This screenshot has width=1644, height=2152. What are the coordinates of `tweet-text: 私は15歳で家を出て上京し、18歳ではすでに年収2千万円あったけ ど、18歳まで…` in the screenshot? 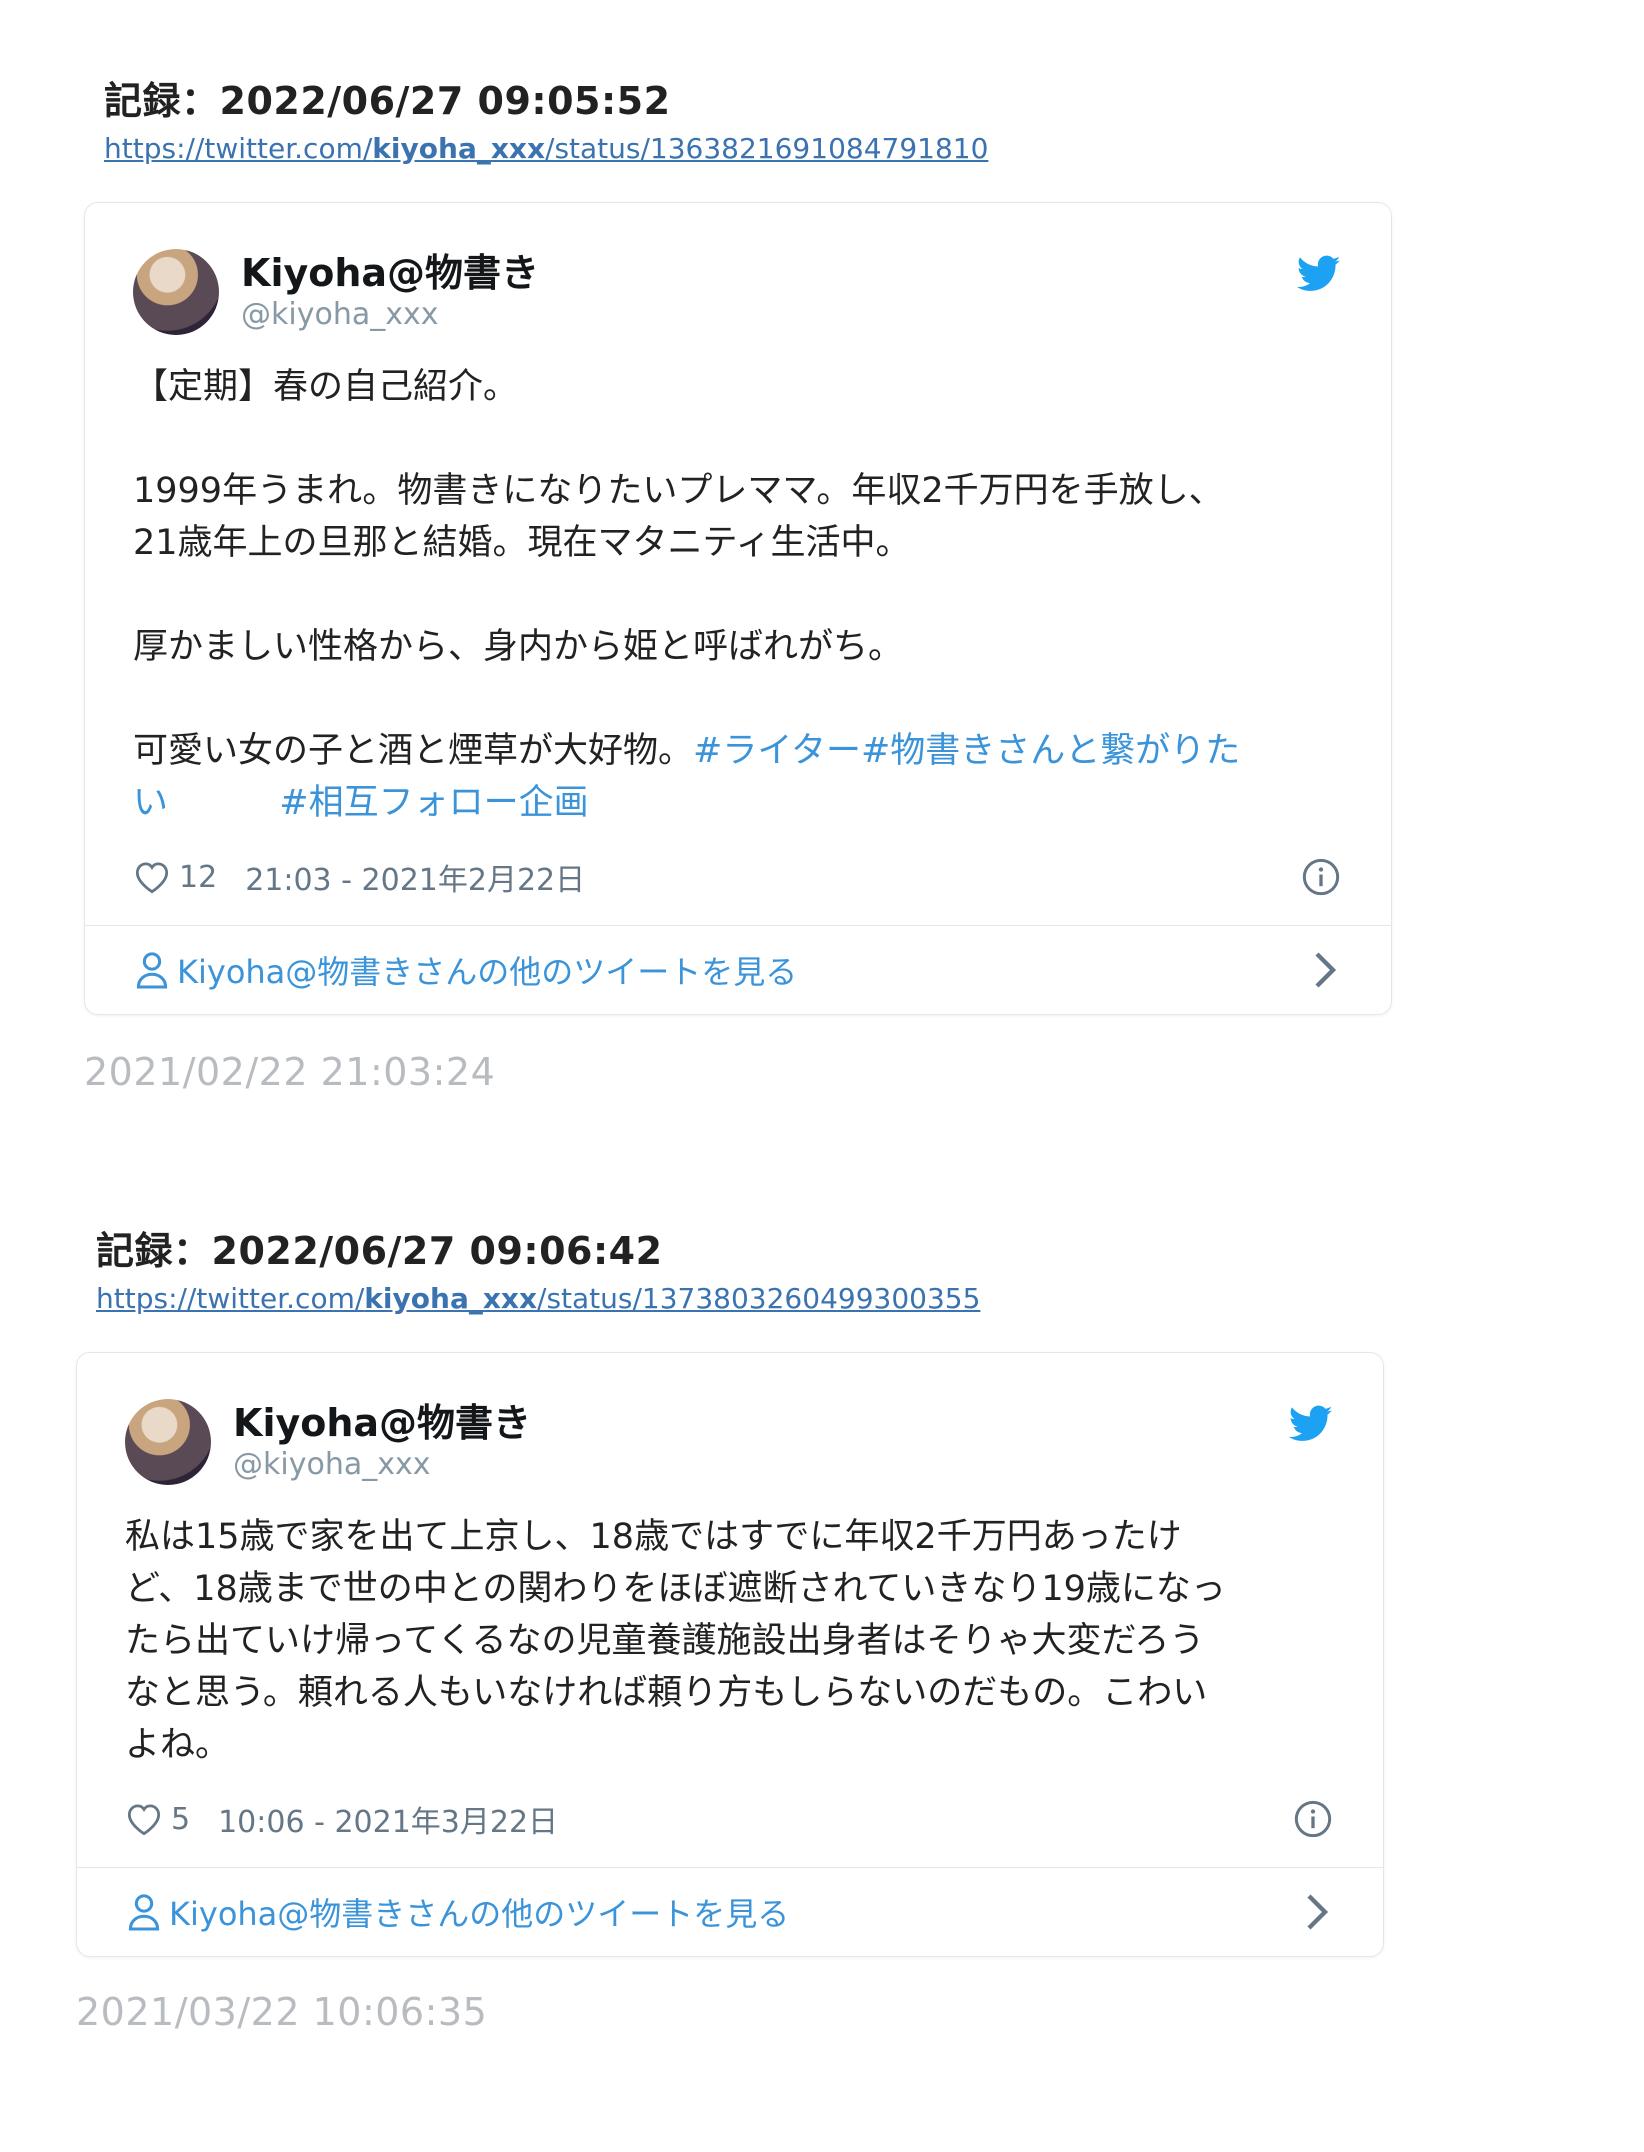 It's located at (675, 1641).